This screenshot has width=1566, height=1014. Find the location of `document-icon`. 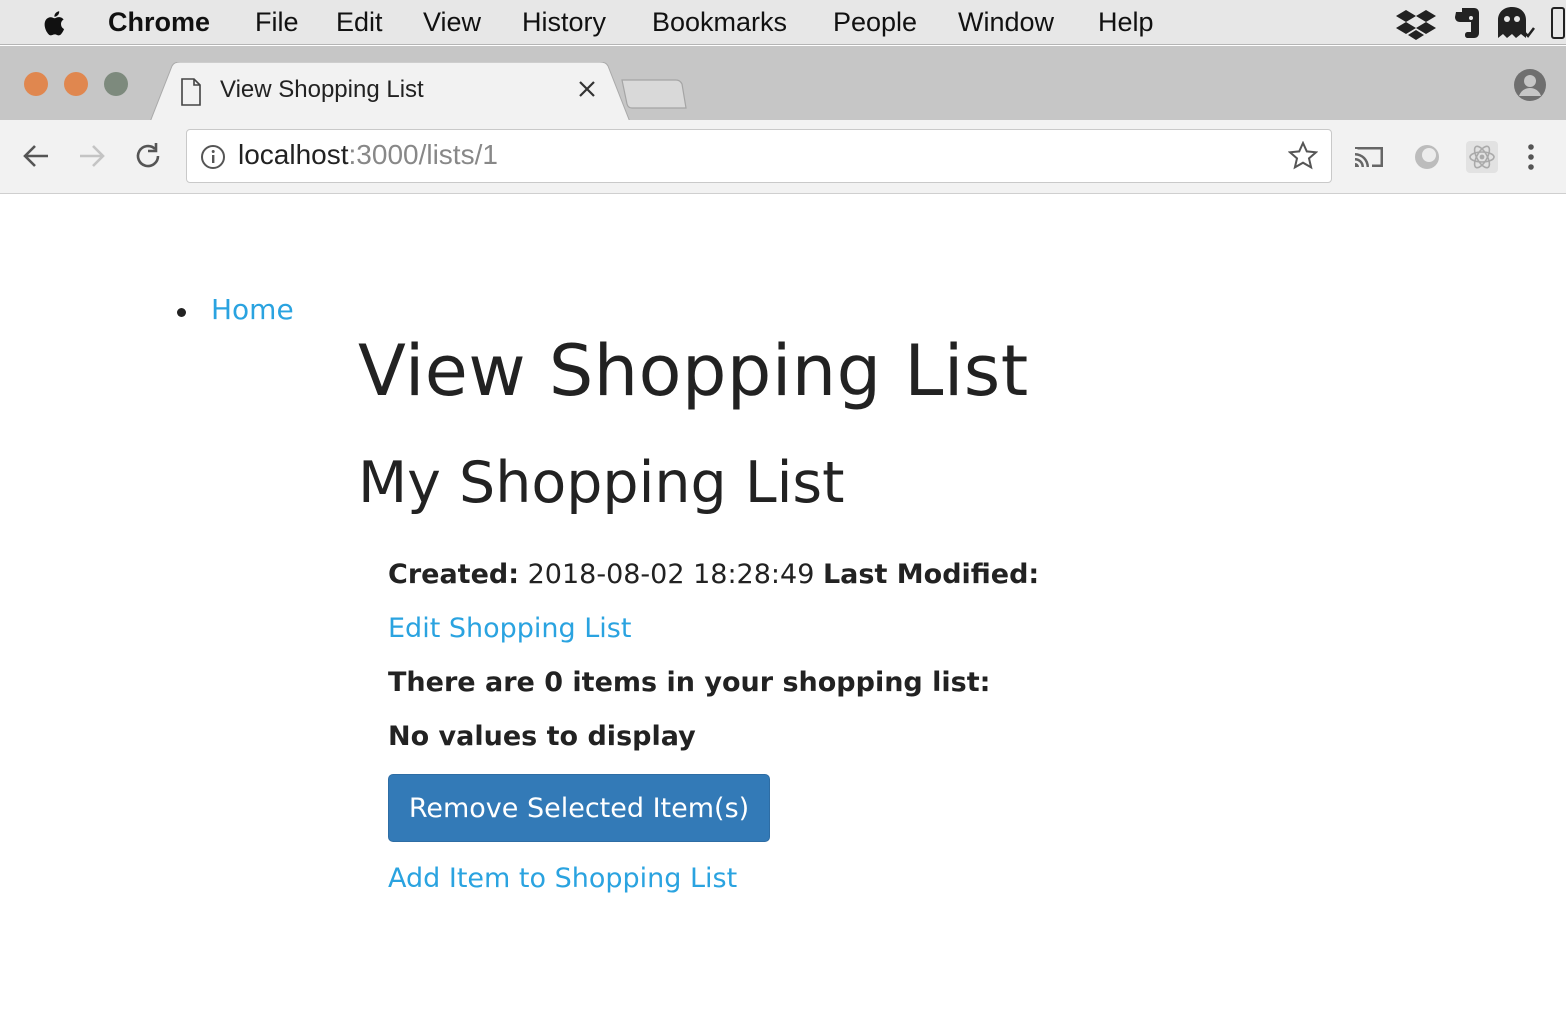

document-icon is located at coordinates (191, 92).